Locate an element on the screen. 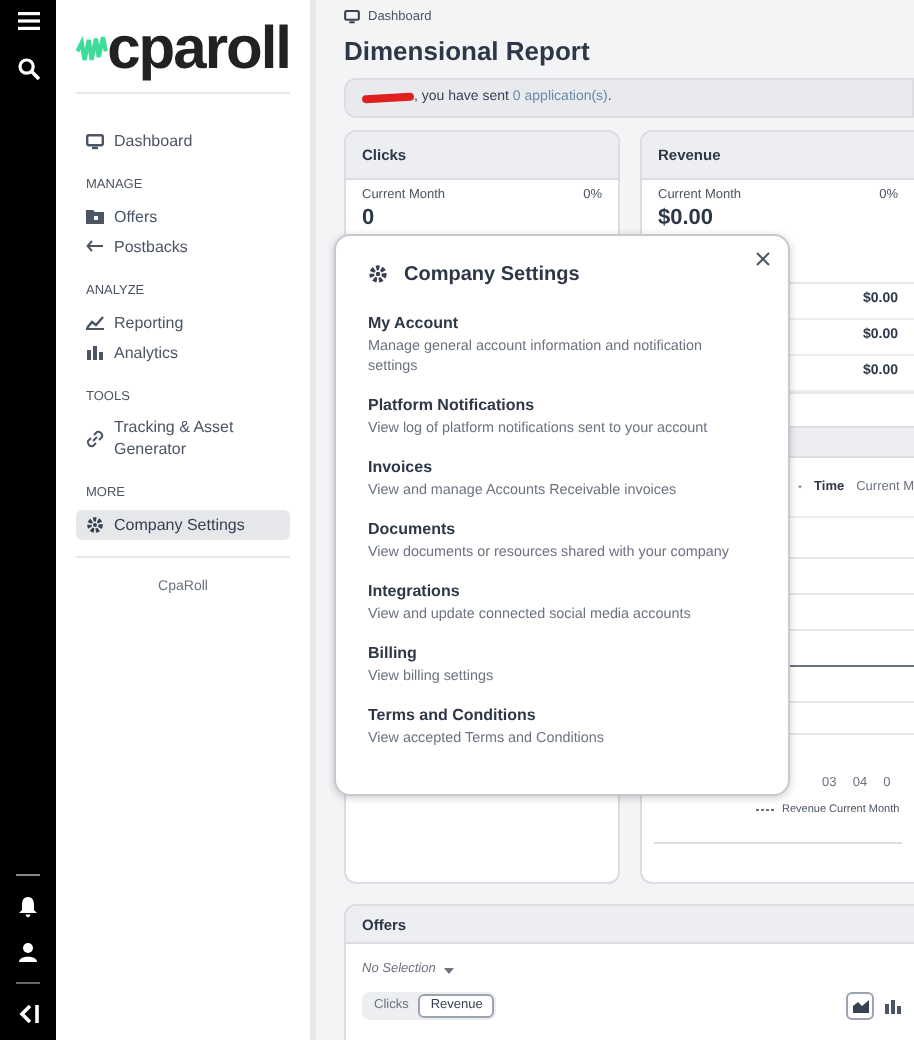  settings-item-title: Documents is located at coordinates (562, 529).